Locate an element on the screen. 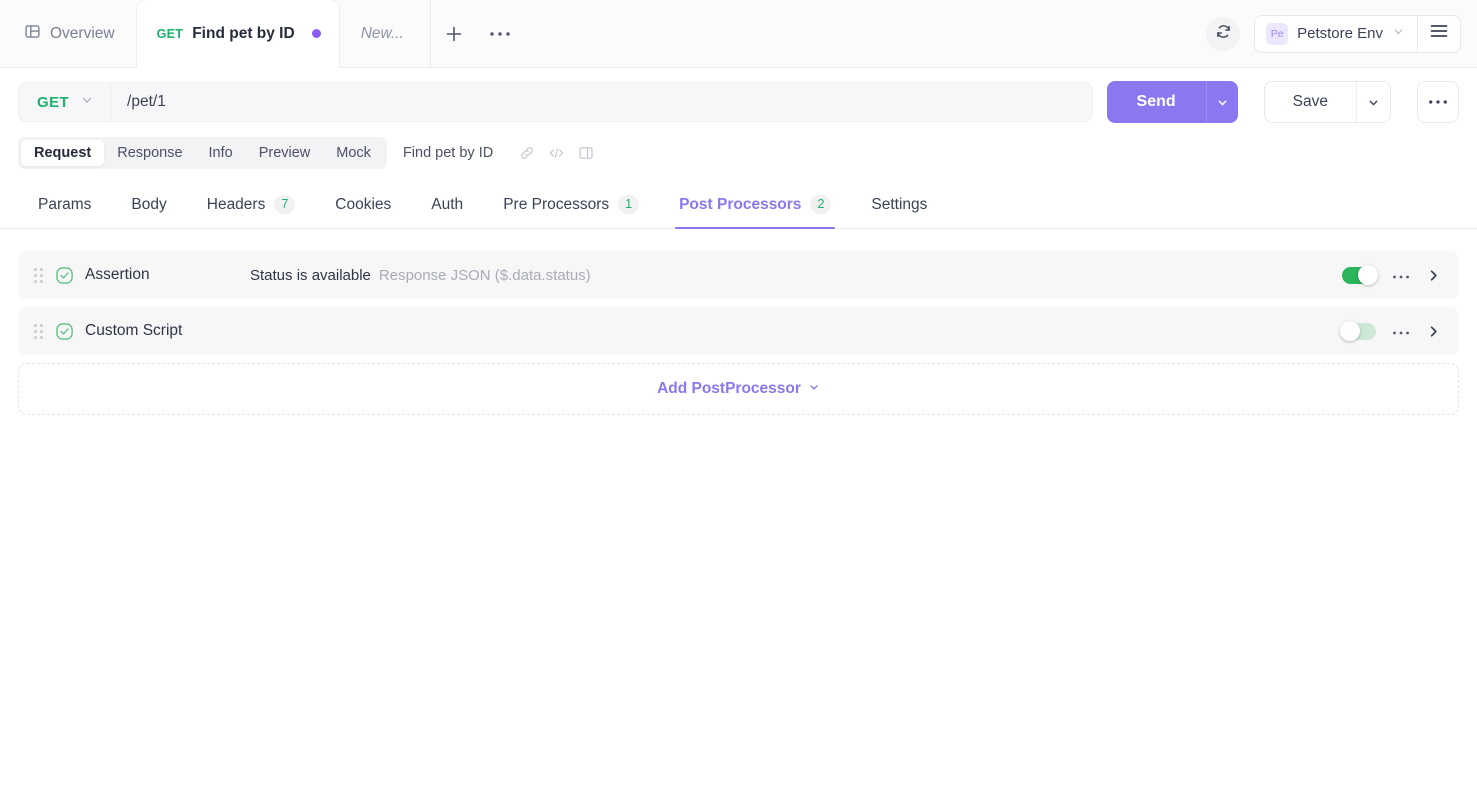 This screenshot has height=797, width=1477. request-url-row: GET Send Save is located at coordinates (738, 100).